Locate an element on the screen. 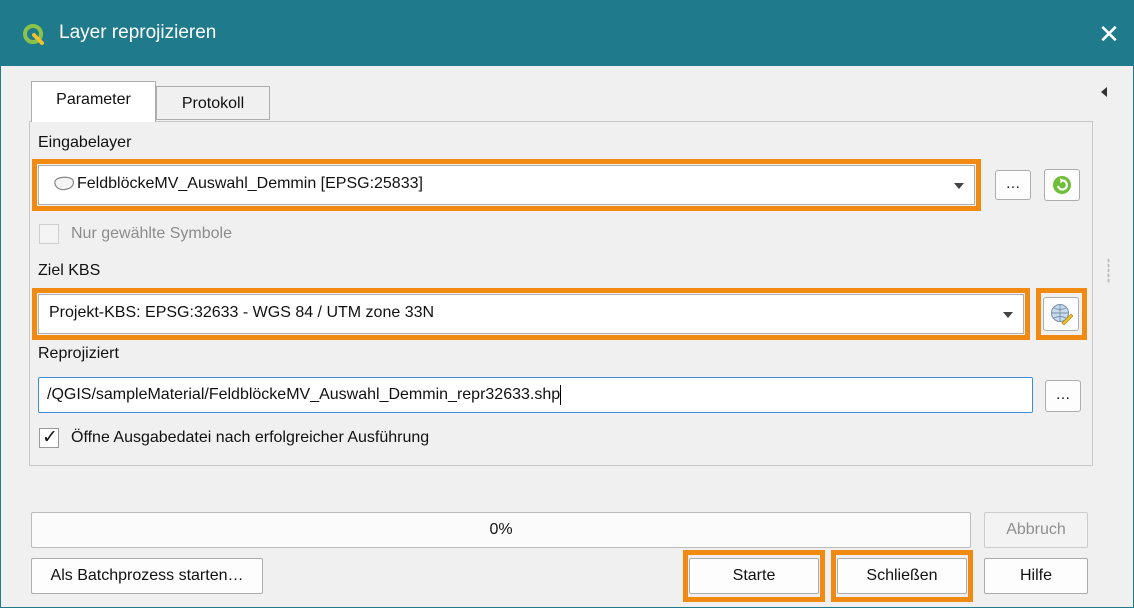 The height and width of the screenshot is (608, 1134). selected-only-label: Nur gewählte Symbole is located at coordinates (151, 233).